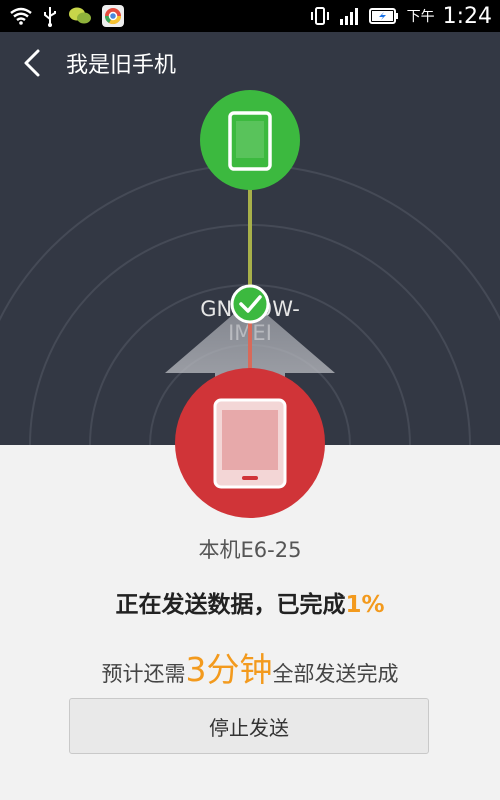 This screenshot has width=500, height=800. Describe the element at coordinates (365, 605) in the screenshot. I see `progress-percent: 1%` at that location.